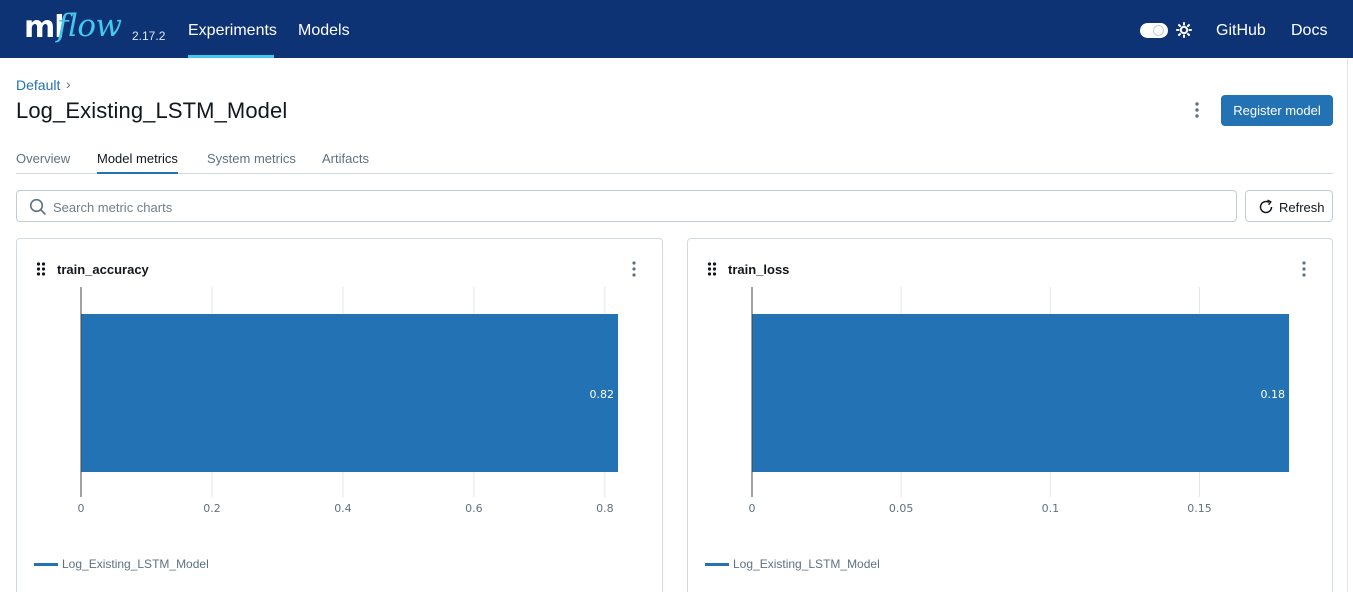  Describe the element at coordinates (324, 29) in the screenshot. I see `nav-models: Models` at that location.